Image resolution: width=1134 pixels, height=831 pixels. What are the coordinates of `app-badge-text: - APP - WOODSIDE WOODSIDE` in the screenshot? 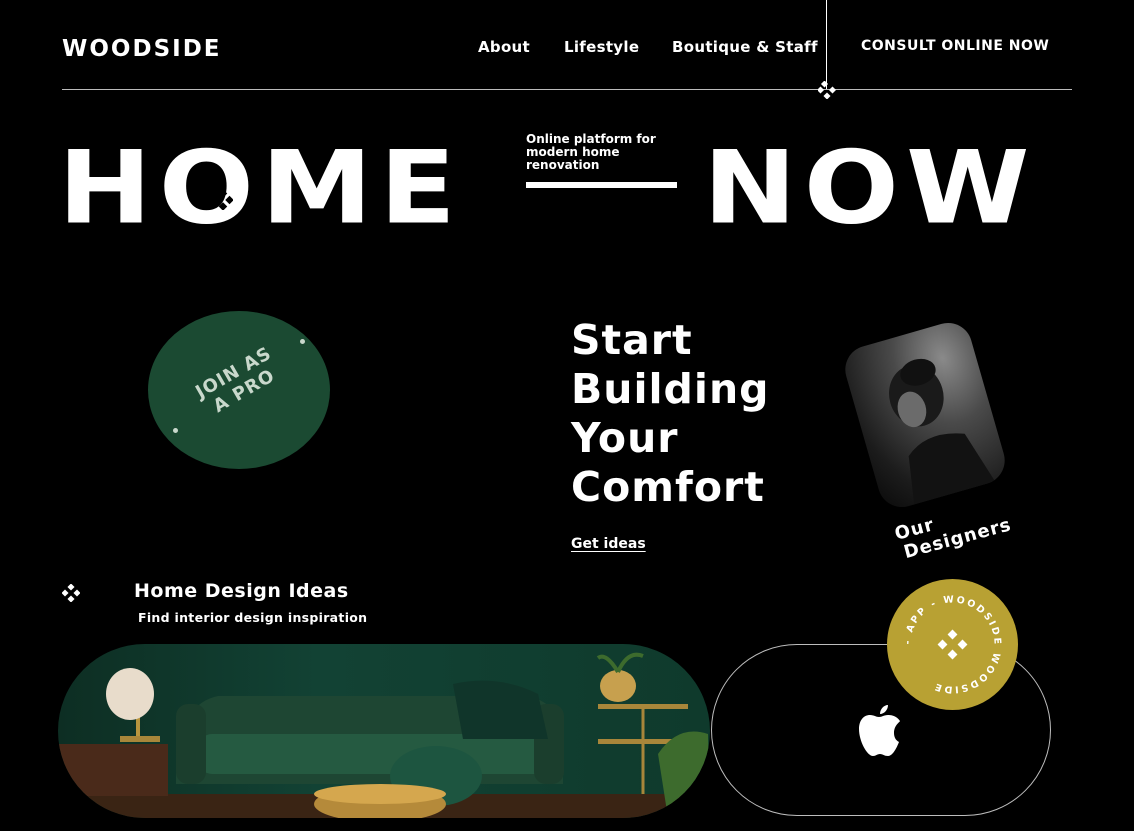 It's located at (951, 644).